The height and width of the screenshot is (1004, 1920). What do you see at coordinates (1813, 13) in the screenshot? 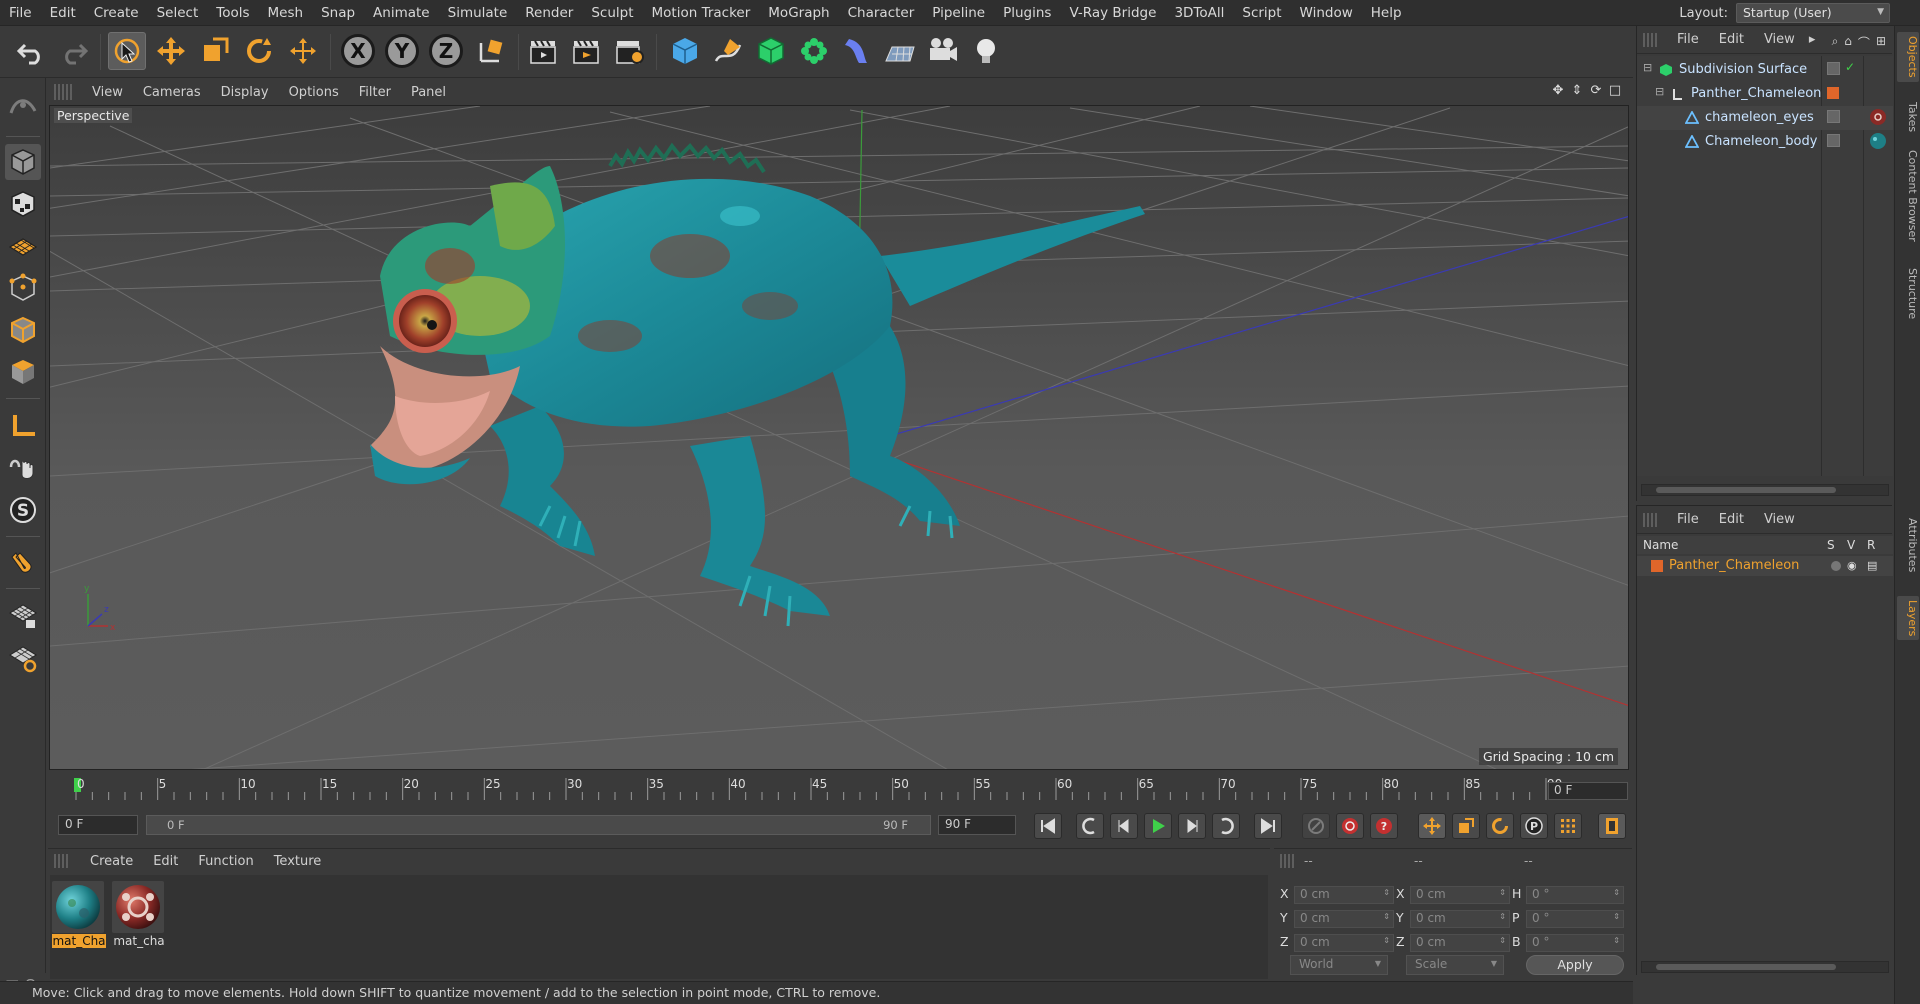
I see `layout-dropdown: Startup (User) ▼` at bounding box center [1813, 13].